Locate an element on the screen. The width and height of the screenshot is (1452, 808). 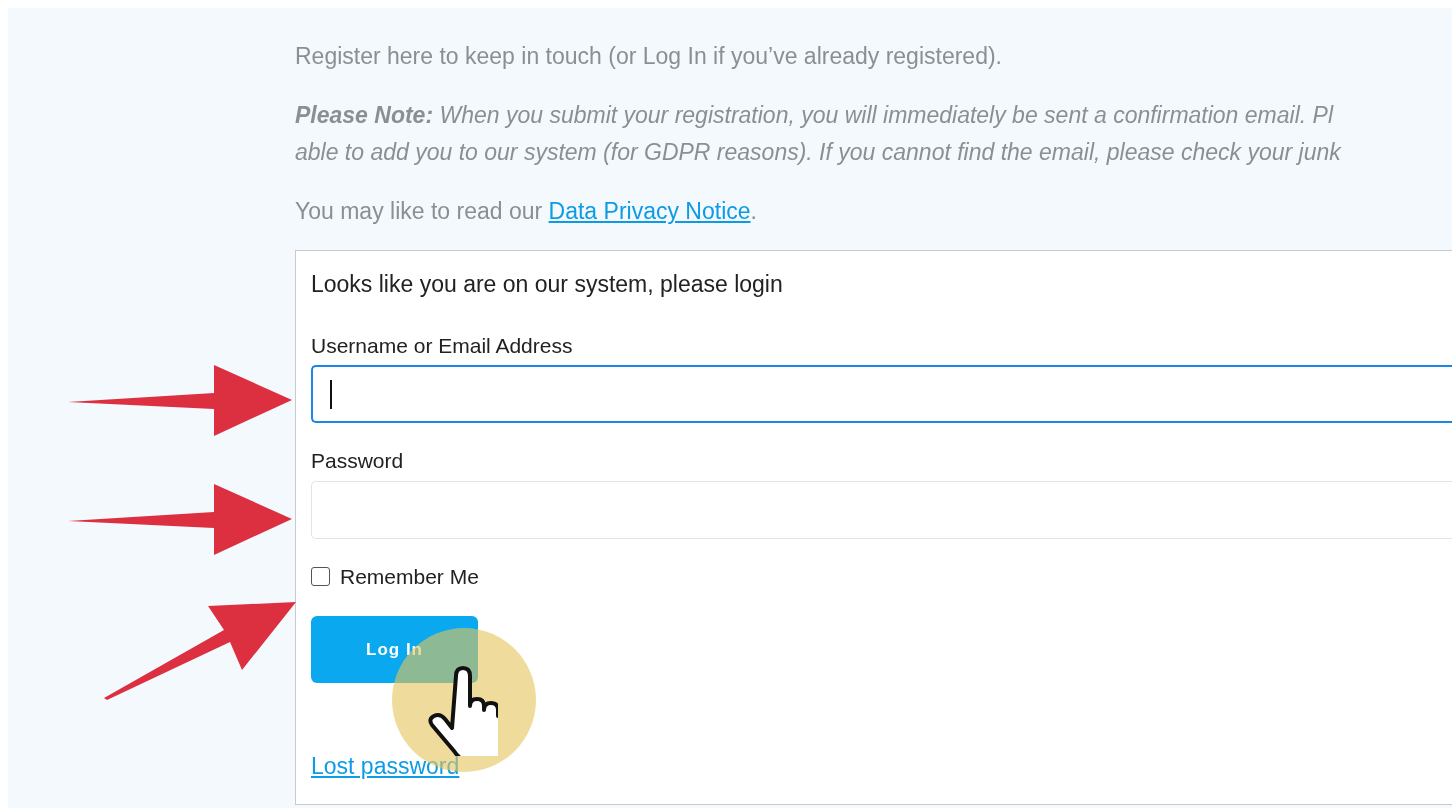
login-title: Looks like you are on our system, please login is located at coordinates (547, 284).